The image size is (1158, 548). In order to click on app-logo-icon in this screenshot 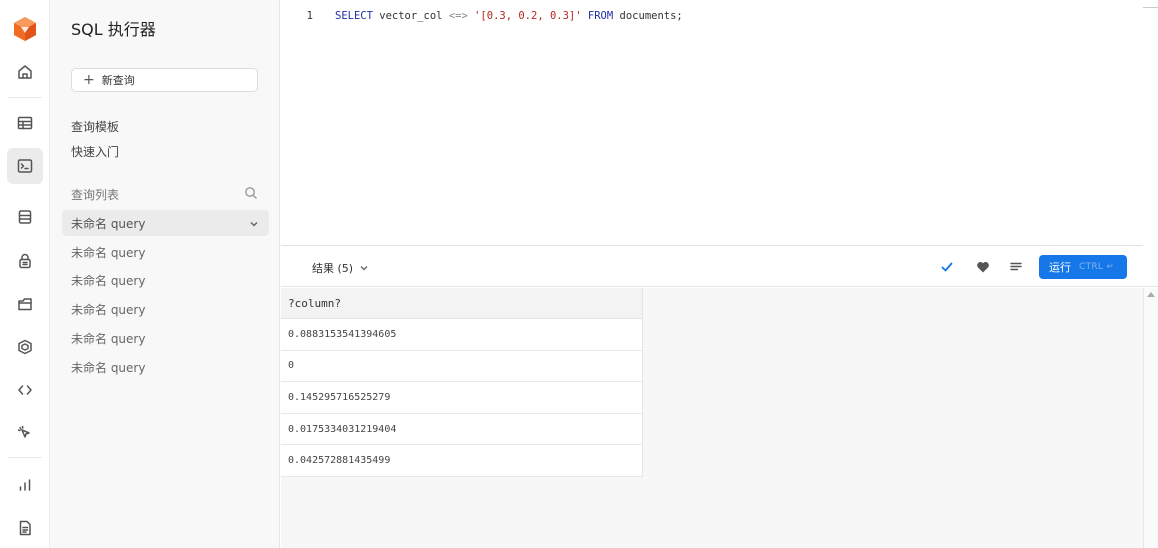, I will do `click(25, 29)`.